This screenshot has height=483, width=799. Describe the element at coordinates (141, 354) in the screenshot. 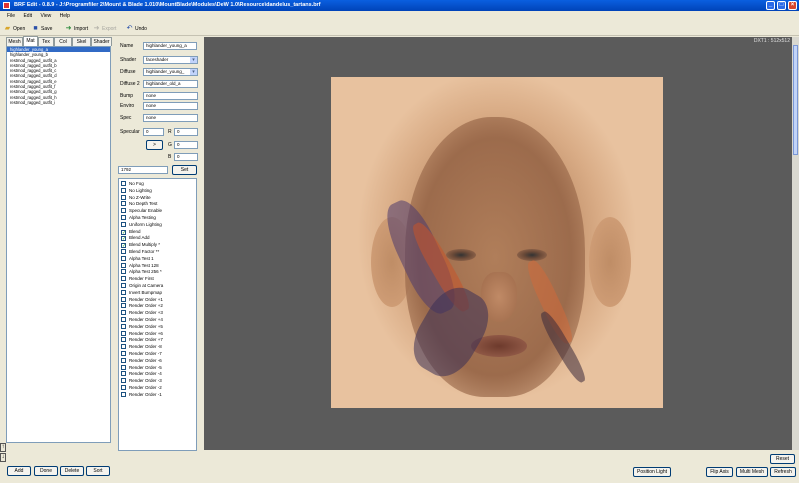

I see `flag-checkbox: Render Order -7` at that location.